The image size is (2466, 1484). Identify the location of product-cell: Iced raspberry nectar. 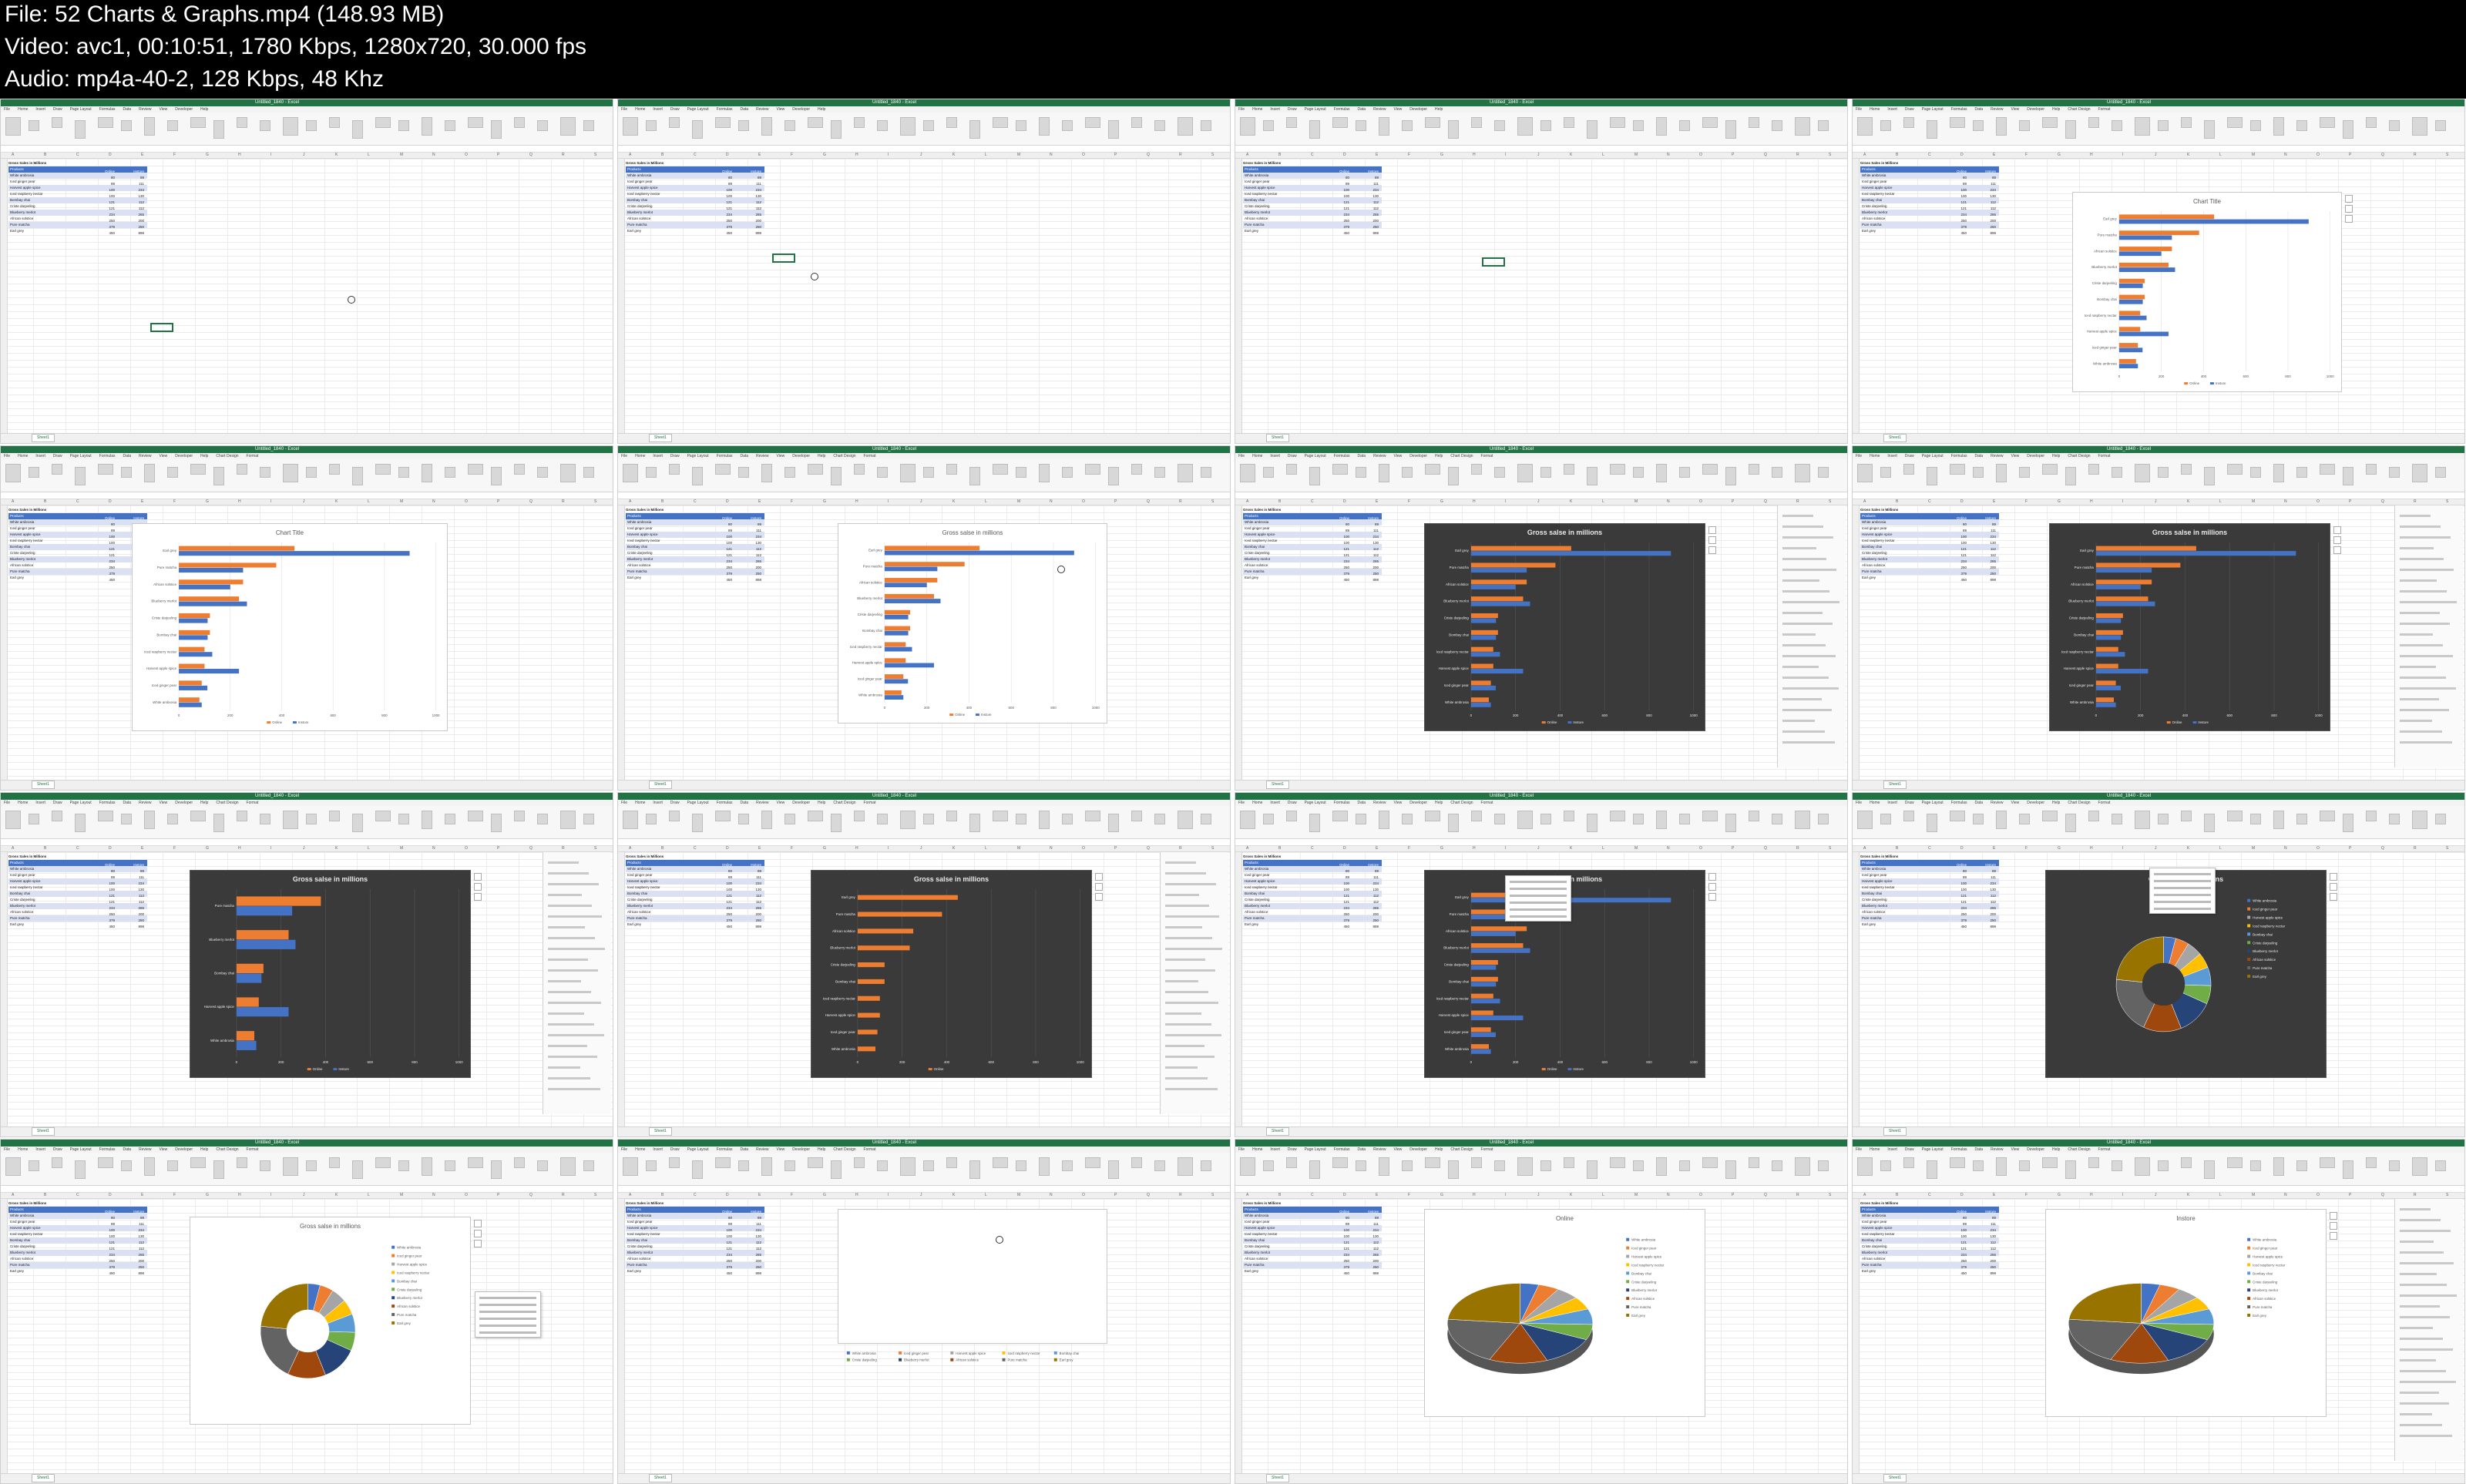
(1281, 541).